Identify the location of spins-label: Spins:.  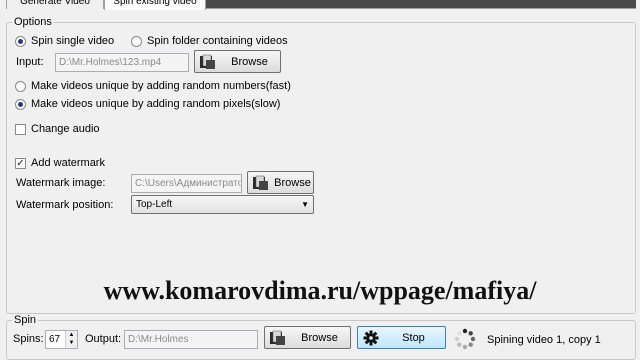
(28, 339).